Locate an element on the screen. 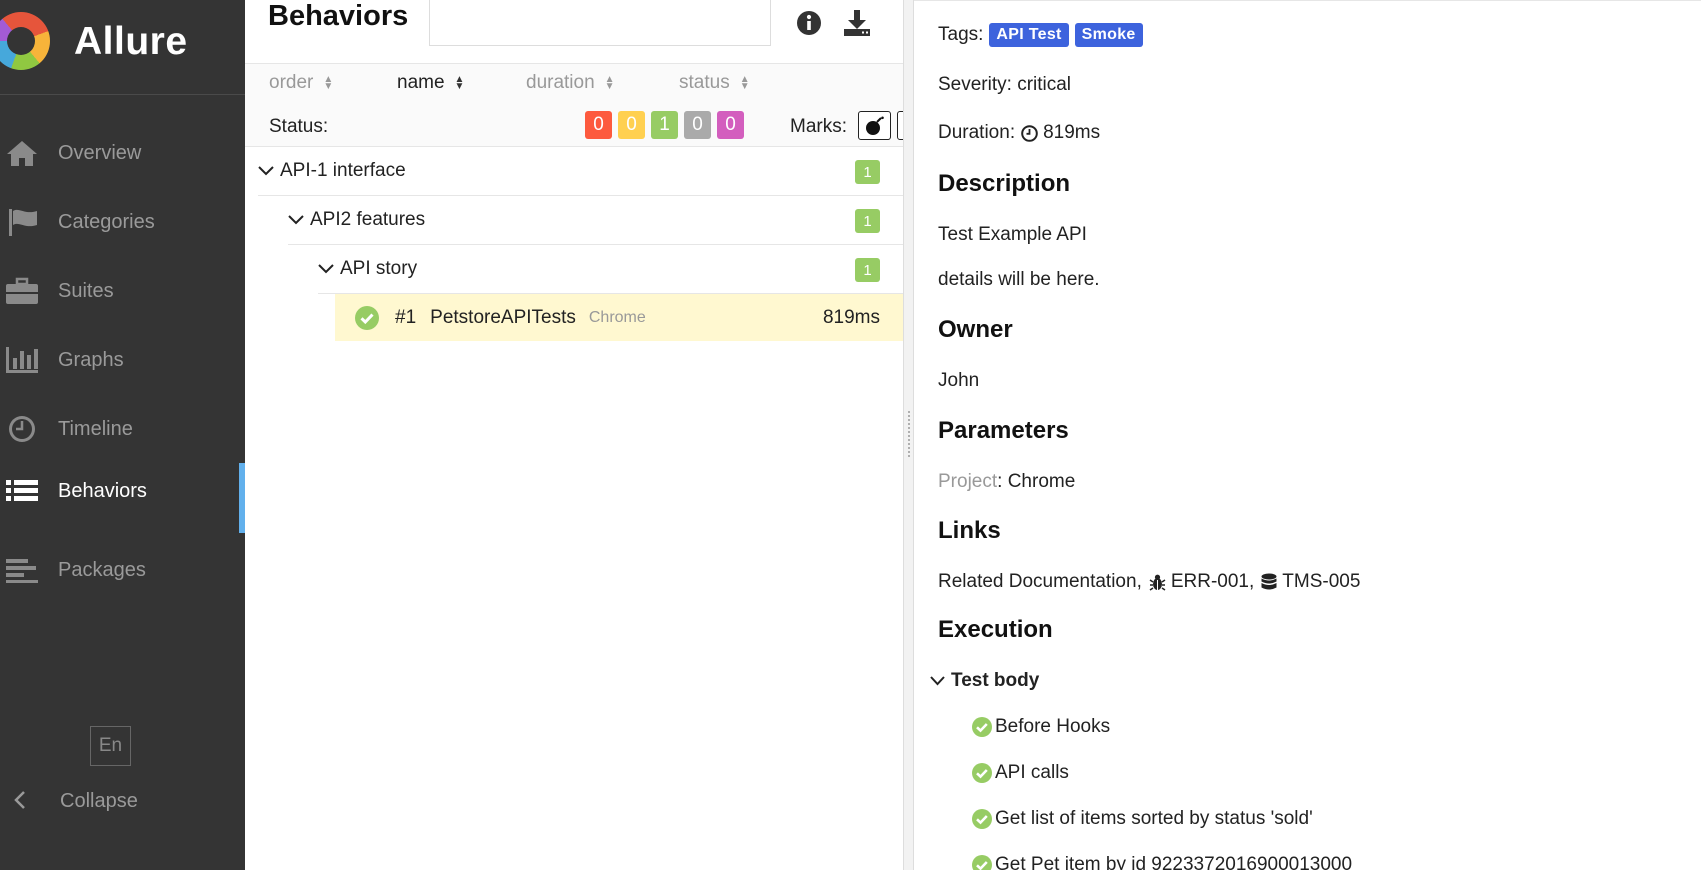  flaky-bomb-icon is located at coordinates (874, 125).